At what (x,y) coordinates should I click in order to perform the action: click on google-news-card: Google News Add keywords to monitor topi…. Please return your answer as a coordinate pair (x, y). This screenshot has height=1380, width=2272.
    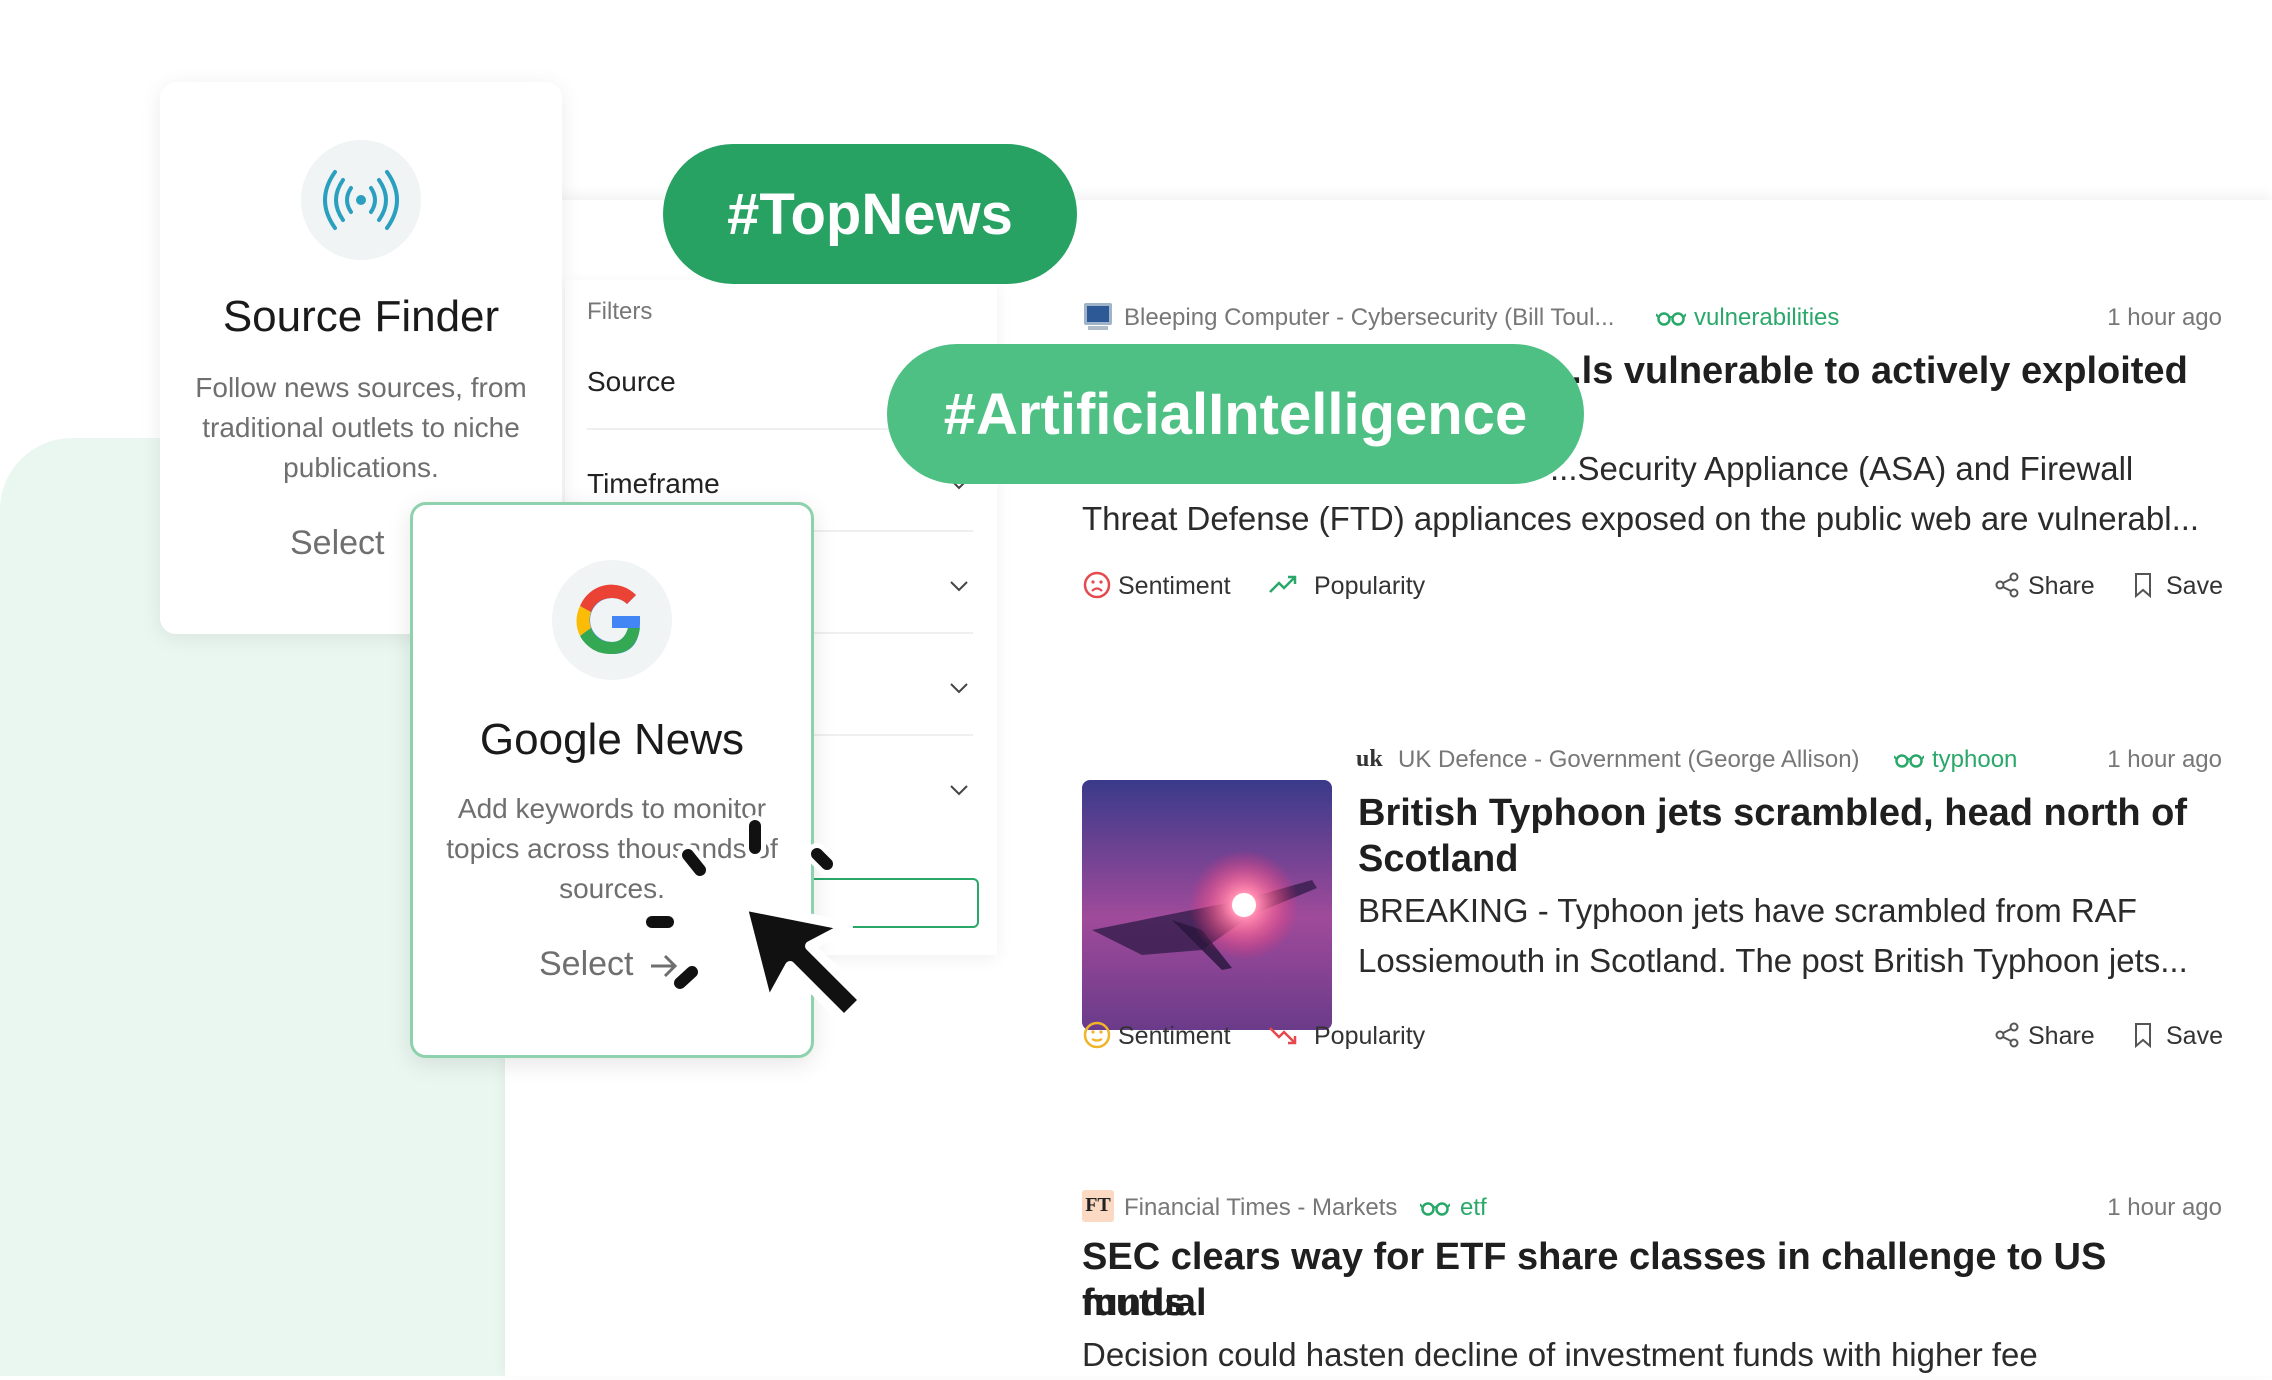
    Looking at the image, I should click on (612, 780).